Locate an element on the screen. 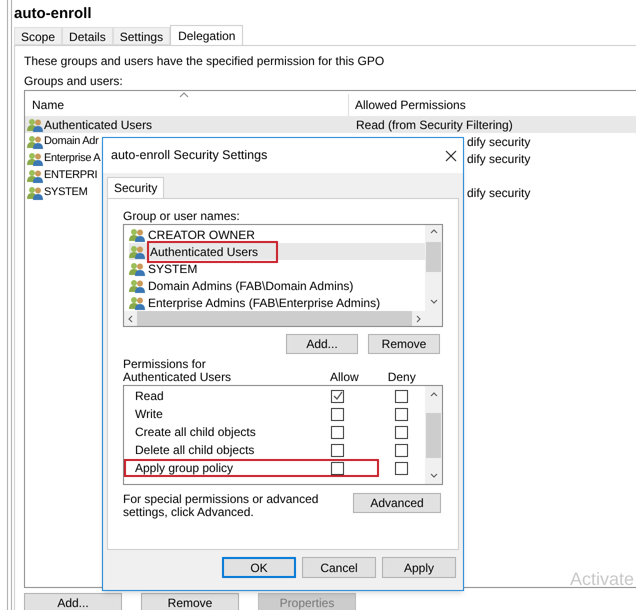 This screenshot has width=636, height=610. permission-name: Apply group policy is located at coordinates (184, 468).